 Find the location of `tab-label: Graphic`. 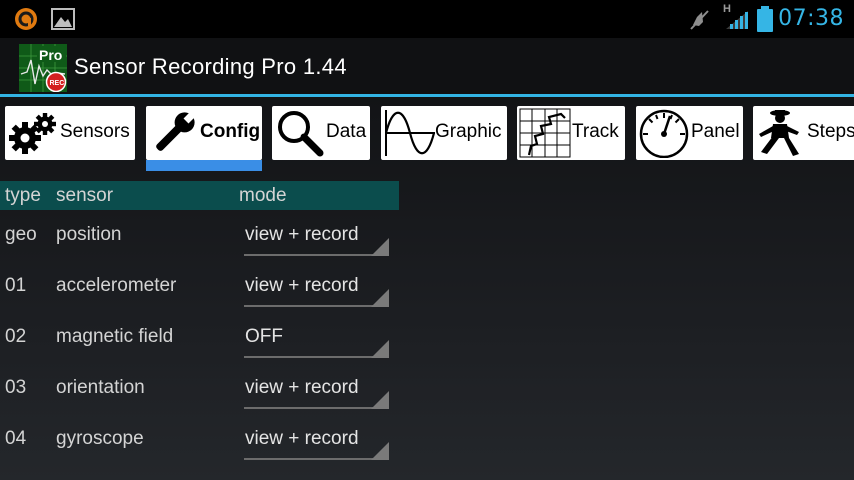

tab-label: Graphic is located at coordinates (468, 131).